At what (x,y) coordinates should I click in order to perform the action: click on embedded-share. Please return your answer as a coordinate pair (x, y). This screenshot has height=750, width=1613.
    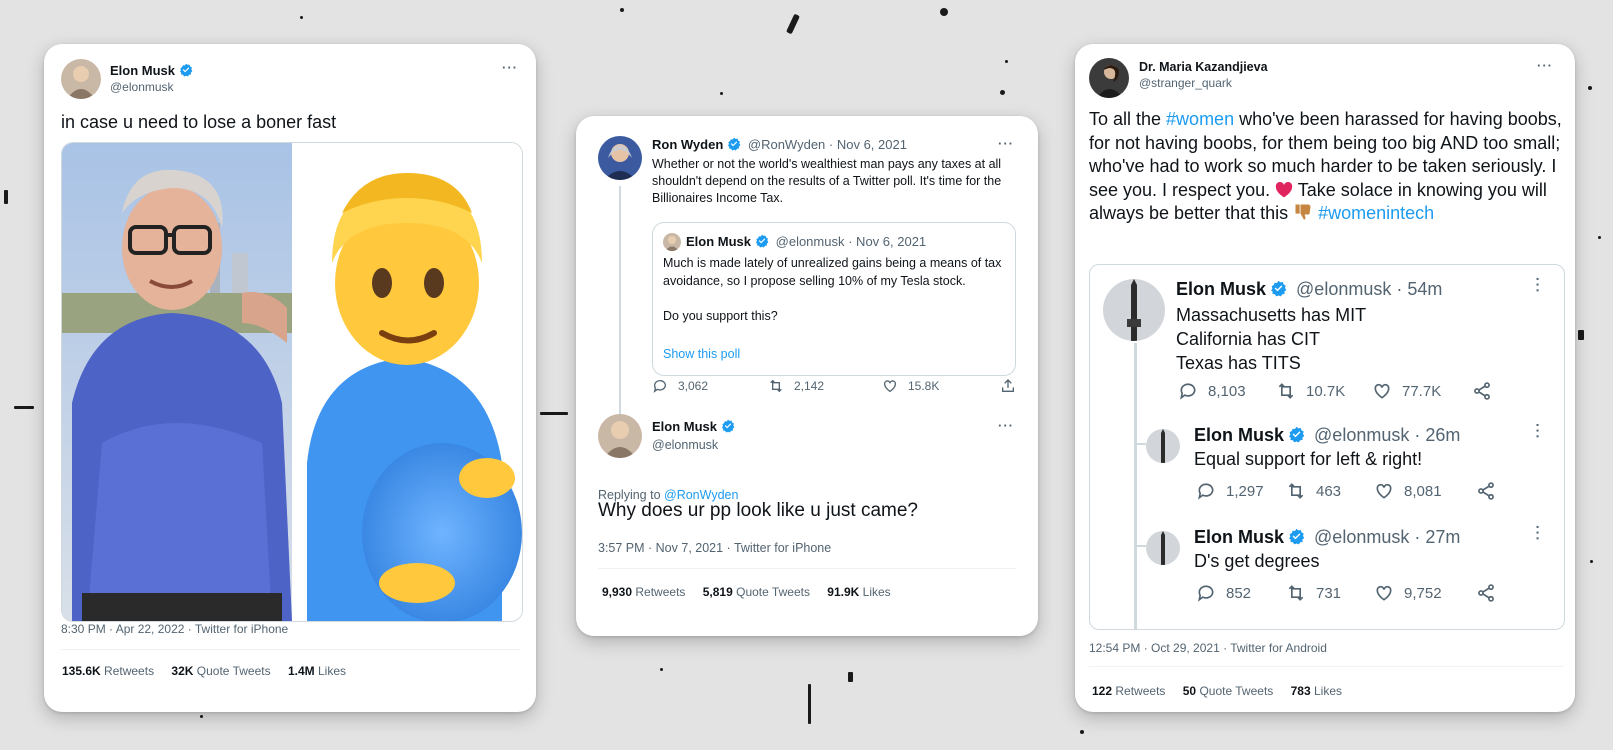
    Looking at the image, I should click on (1486, 593).